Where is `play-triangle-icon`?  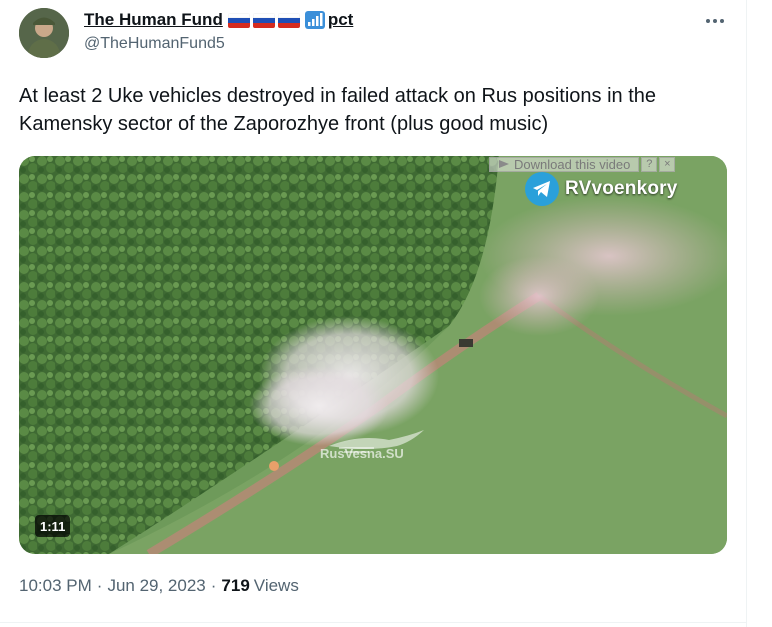
play-triangle-icon is located at coordinates (504, 164).